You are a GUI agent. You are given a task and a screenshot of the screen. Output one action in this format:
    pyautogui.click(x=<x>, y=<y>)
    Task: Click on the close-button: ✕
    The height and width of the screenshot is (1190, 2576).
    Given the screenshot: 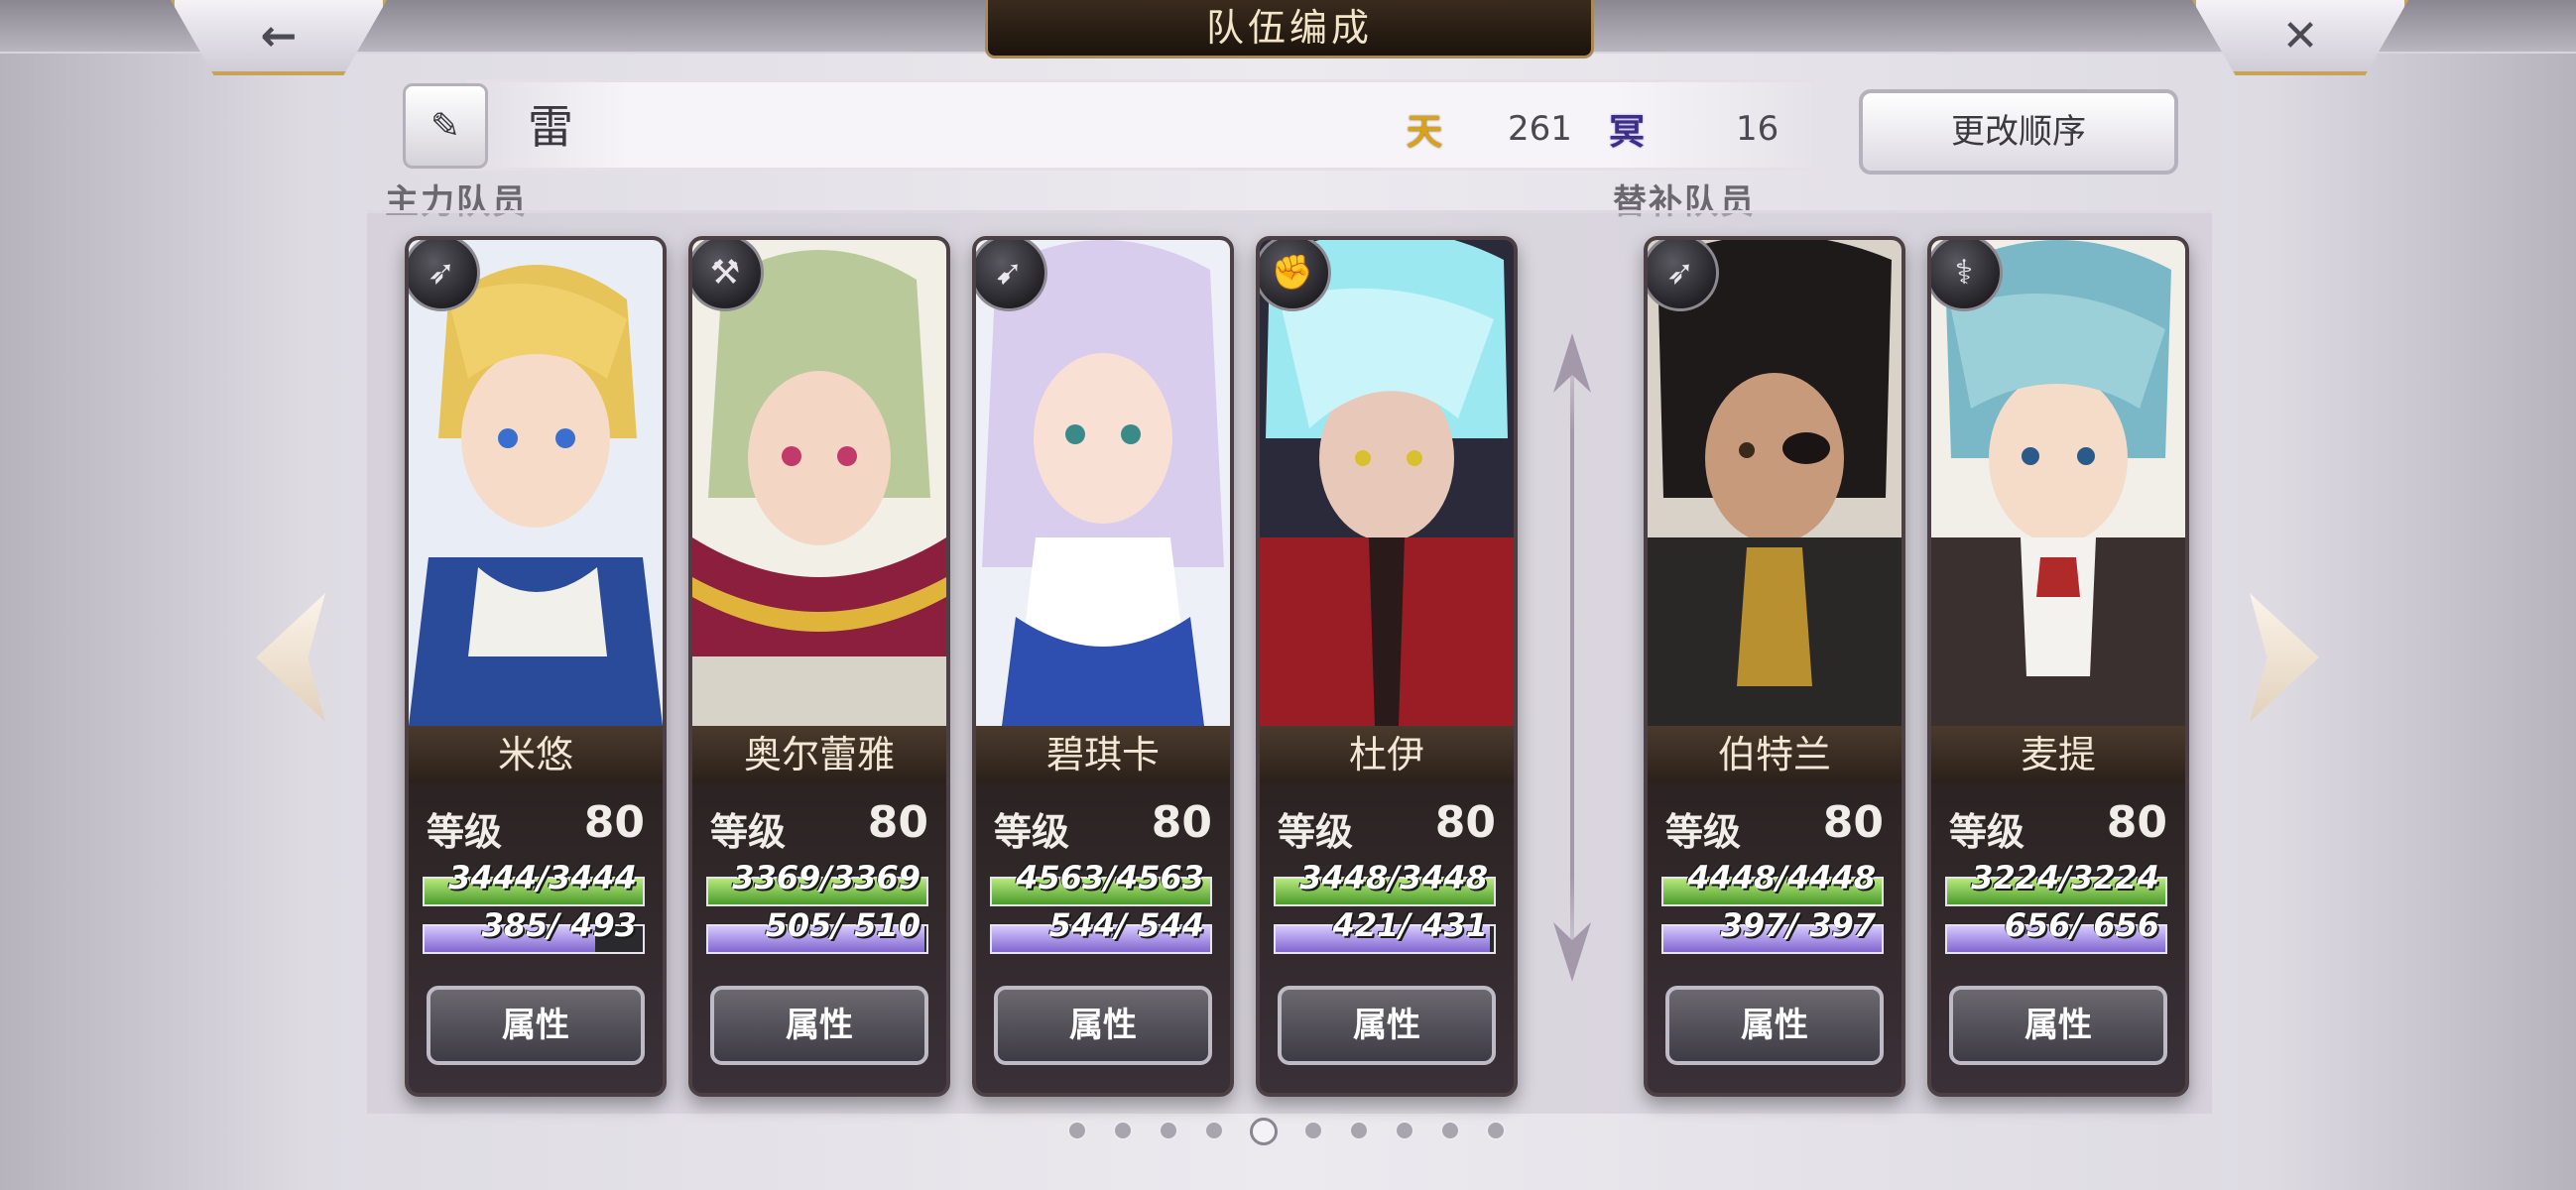 What is the action you would take?
    pyautogui.click(x=2300, y=37)
    